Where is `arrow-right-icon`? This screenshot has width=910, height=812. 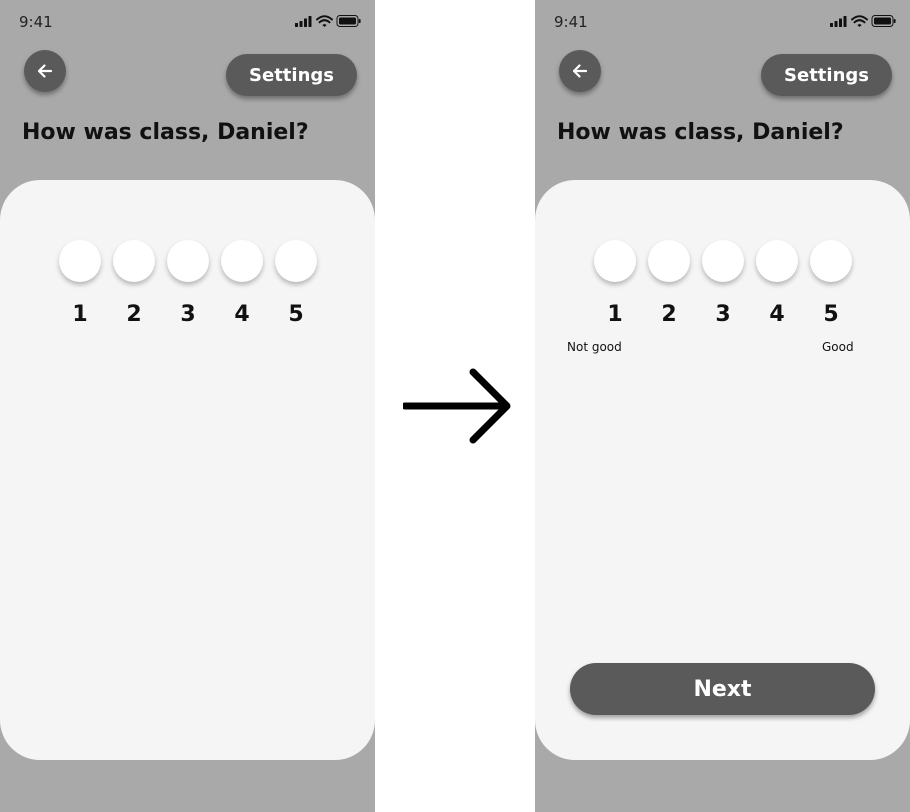
arrow-right-icon is located at coordinates (457, 406).